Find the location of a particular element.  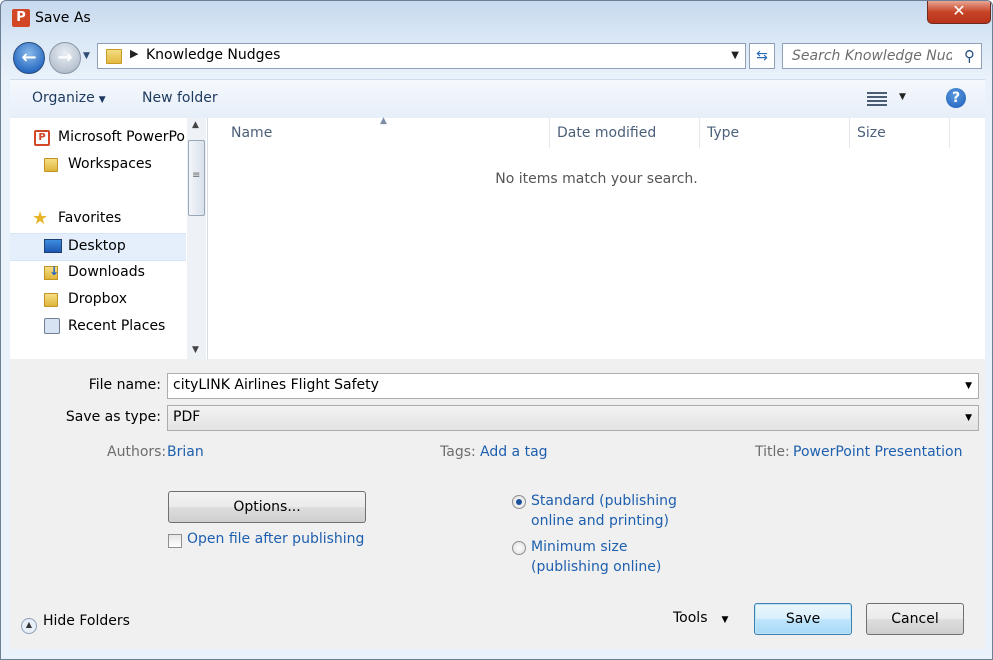

refresh-button: ⇆ is located at coordinates (762, 56).